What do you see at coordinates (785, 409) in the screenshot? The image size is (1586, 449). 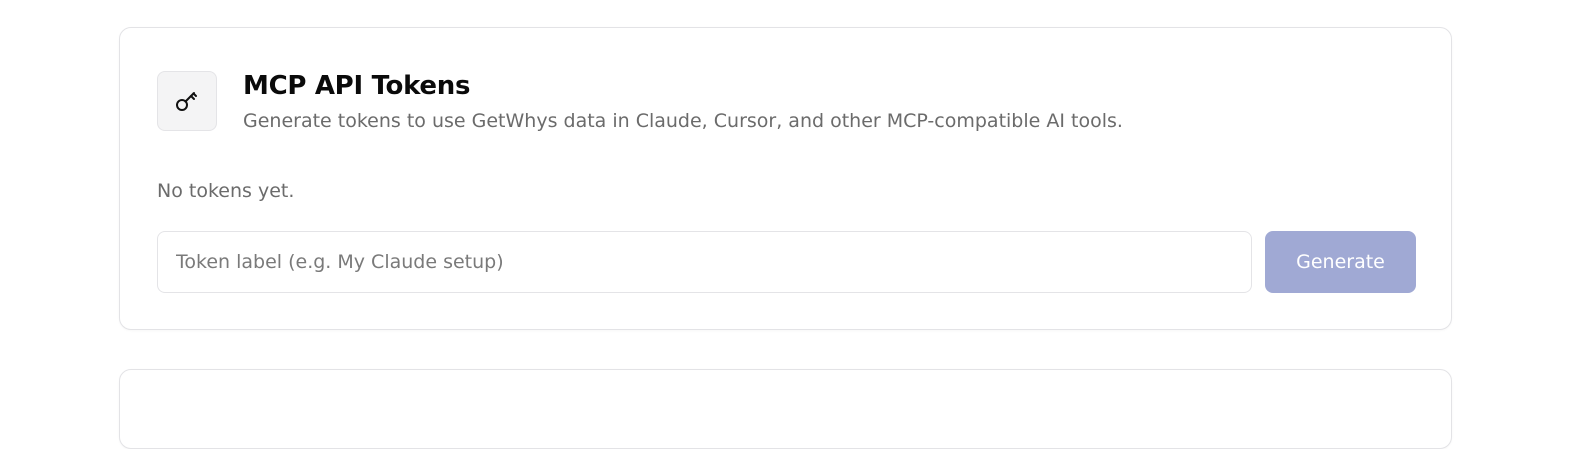 I see `next-card` at bounding box center [785, 409].